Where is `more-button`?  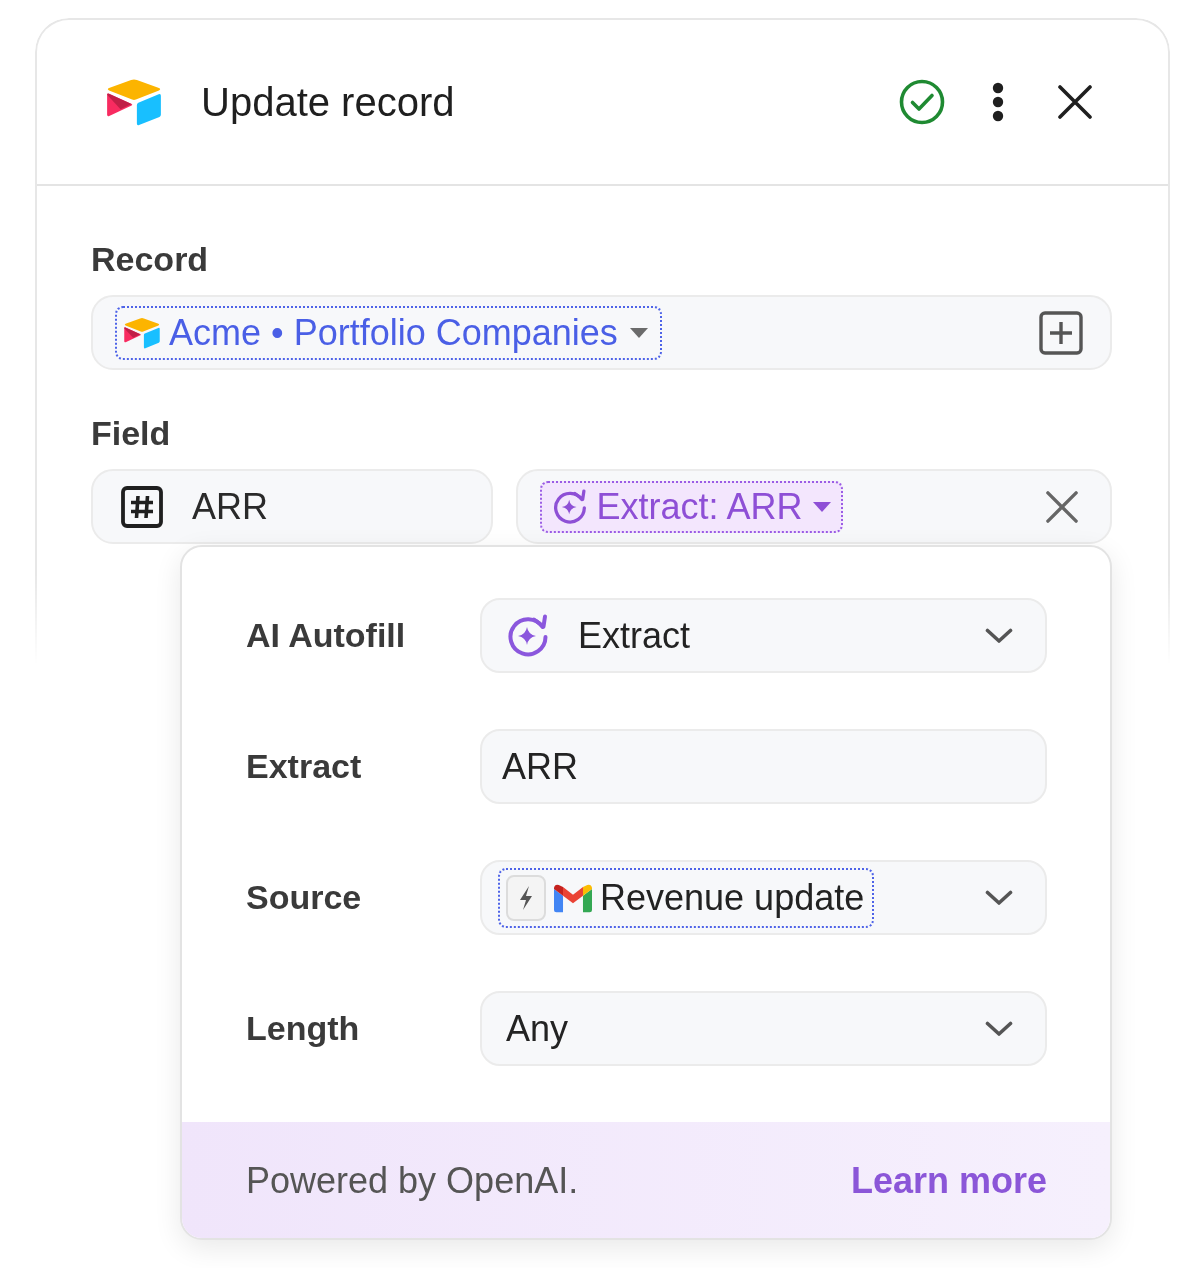 more-button is located at coordinates (998, 102).